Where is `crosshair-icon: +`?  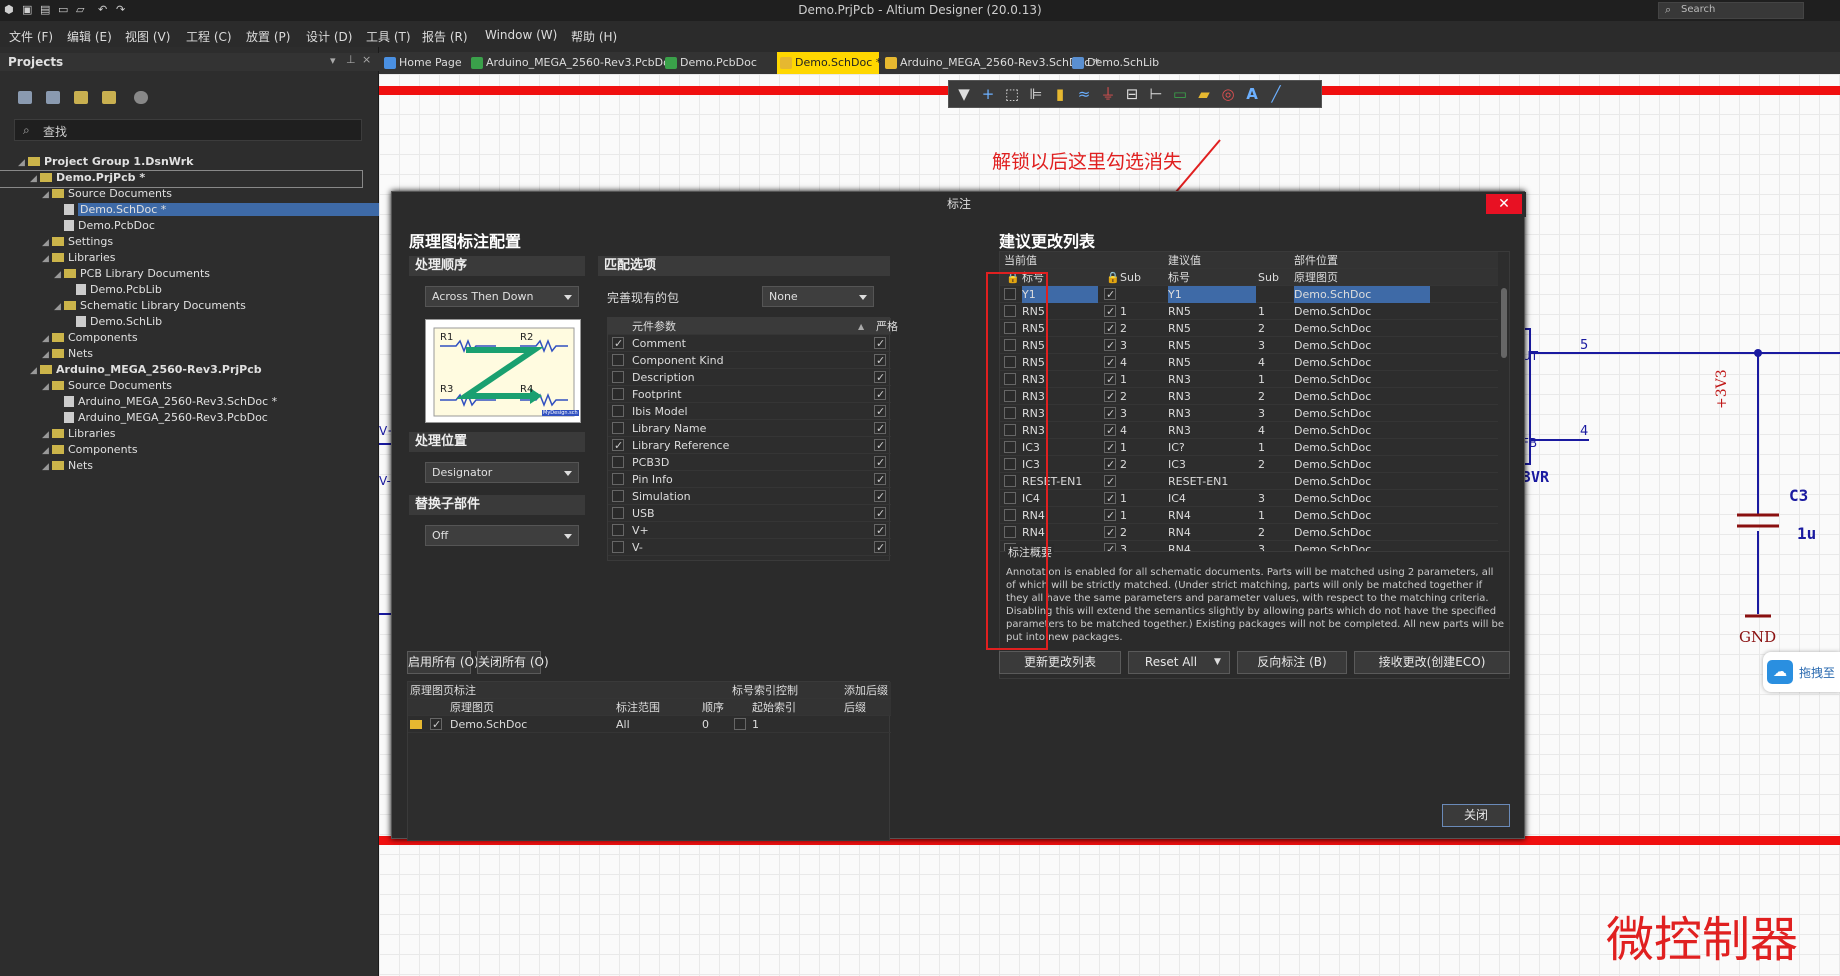
crosshair-icon: + is located at coordinates (988, 94).